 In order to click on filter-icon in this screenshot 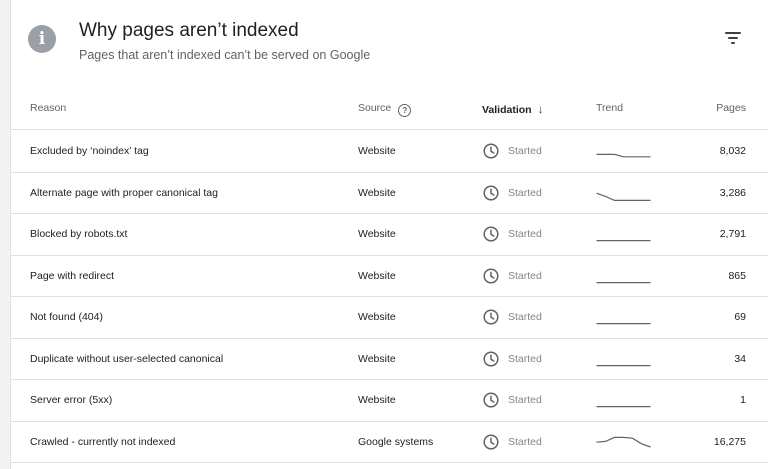, I will do `click(735, 39)`.